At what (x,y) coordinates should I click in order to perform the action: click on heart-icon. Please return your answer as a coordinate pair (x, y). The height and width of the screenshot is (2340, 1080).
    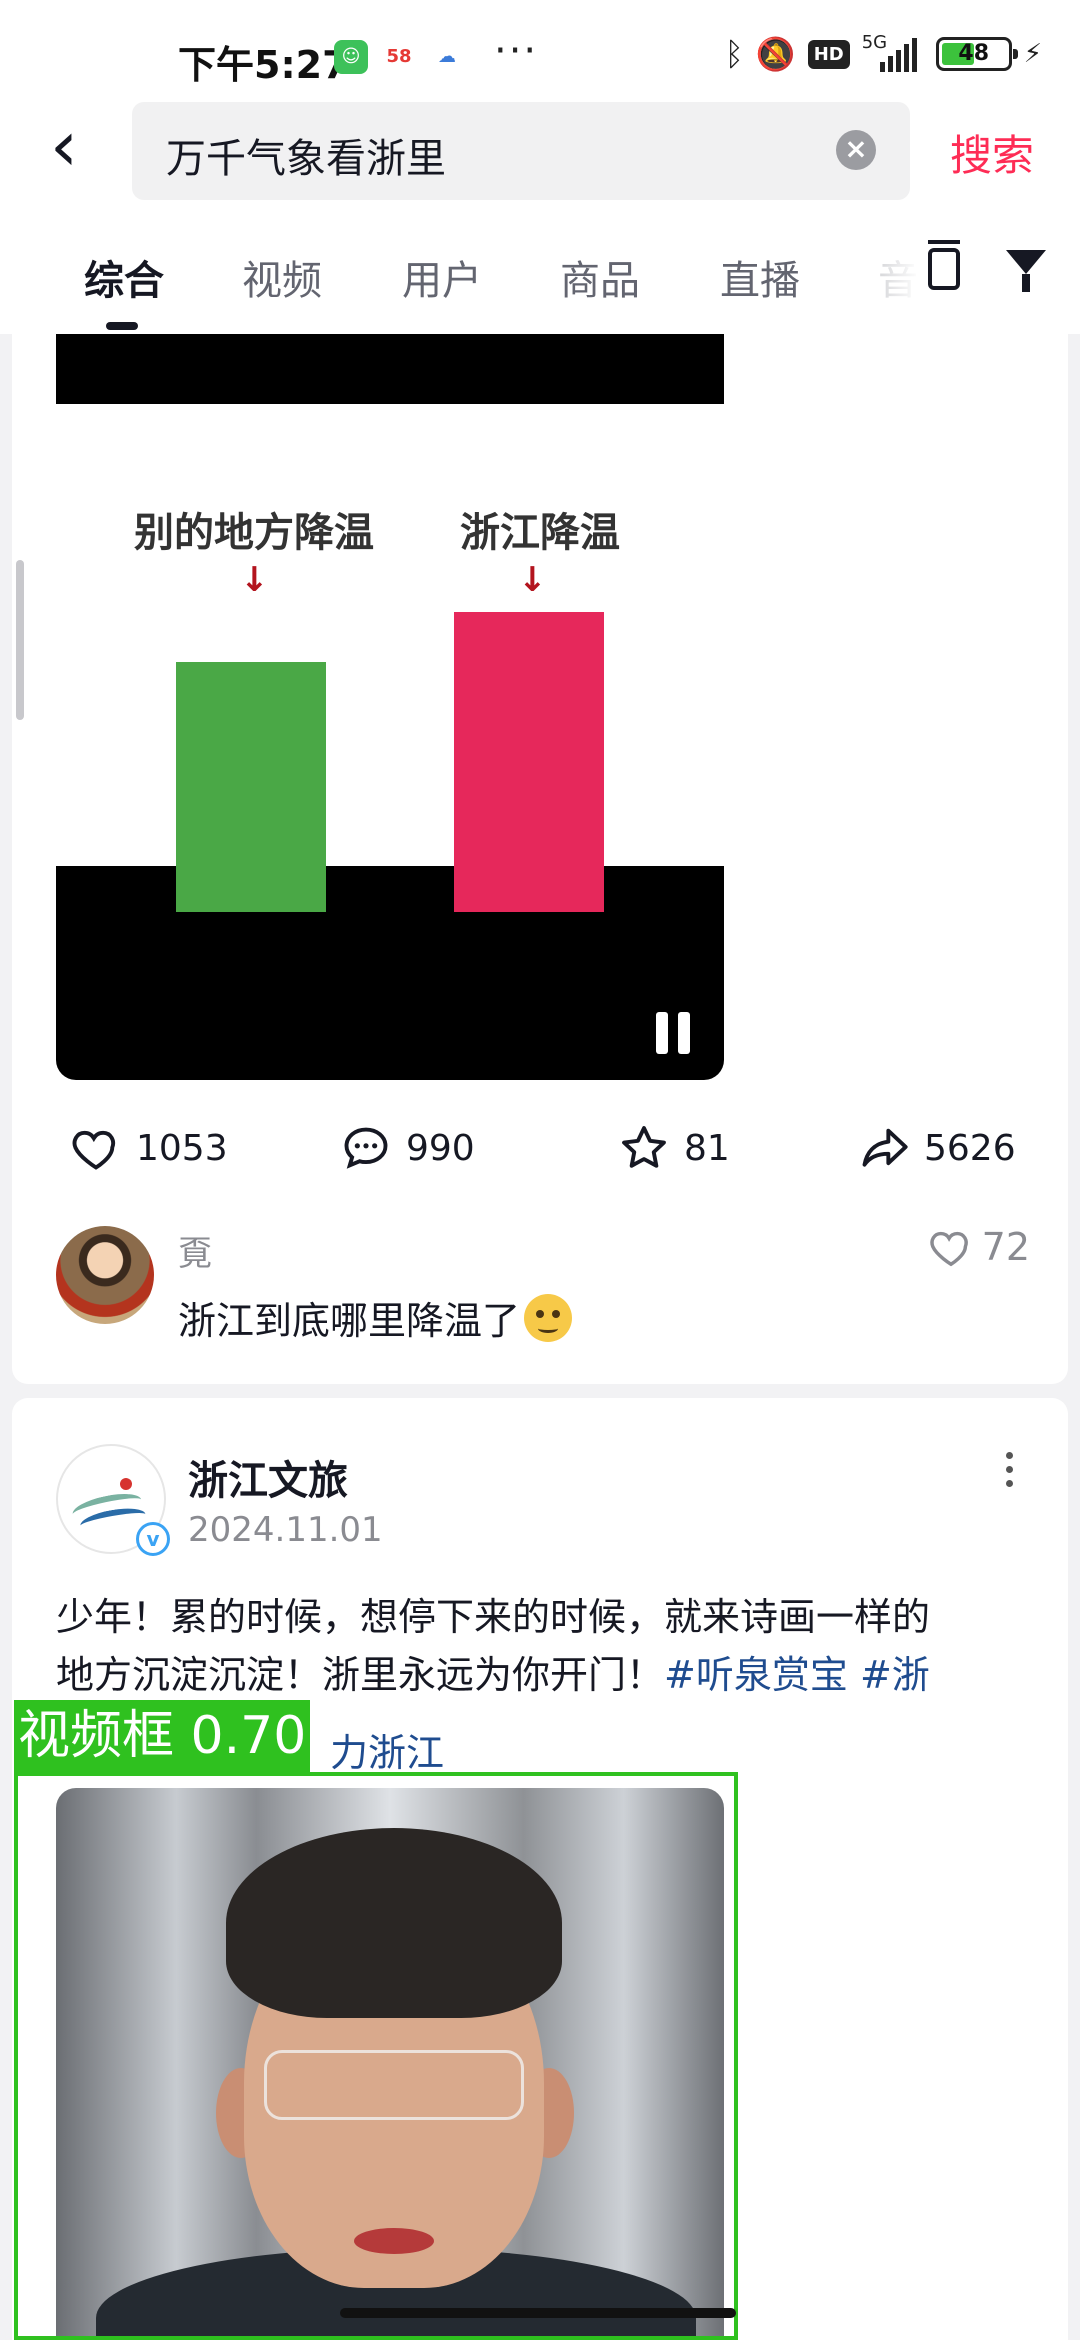
    Looking at the image, I should click on (94, 1150).